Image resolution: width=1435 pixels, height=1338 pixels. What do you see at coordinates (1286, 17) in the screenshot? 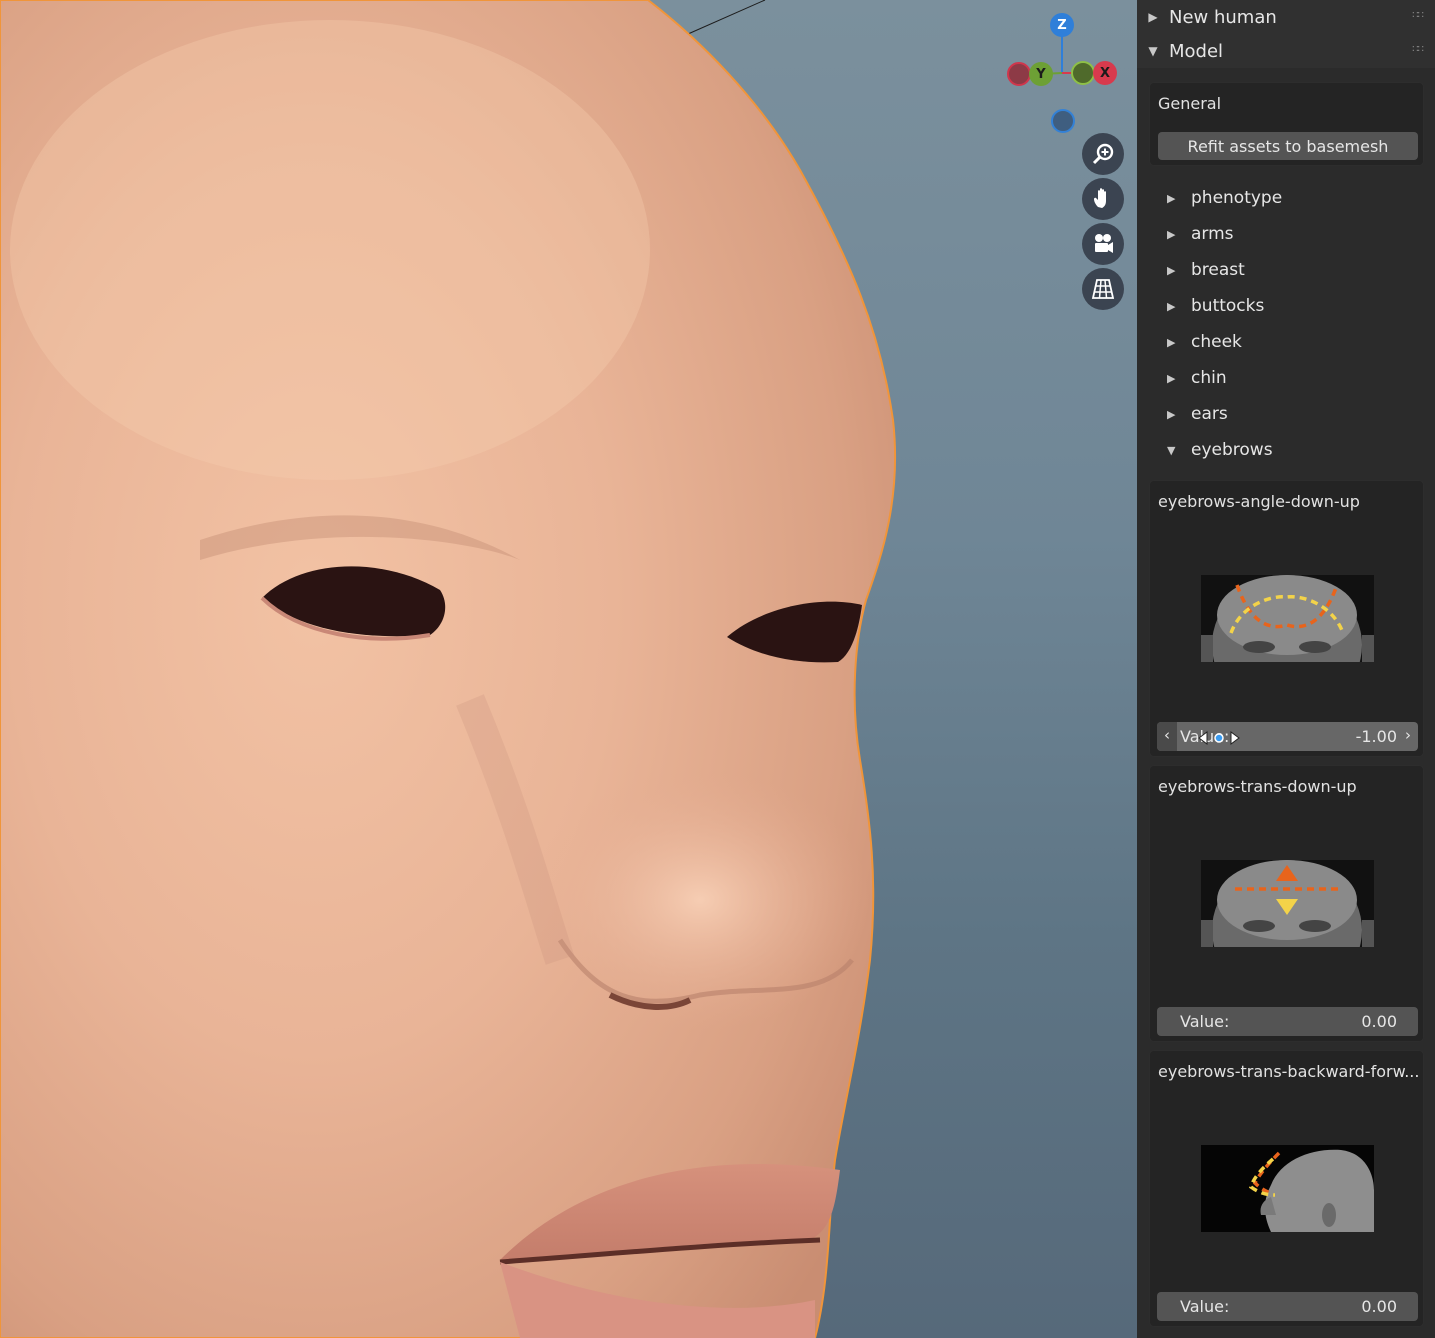
I see `panel-new-human: ▶ New human ∷∷` at bounding box center [1286, 17].